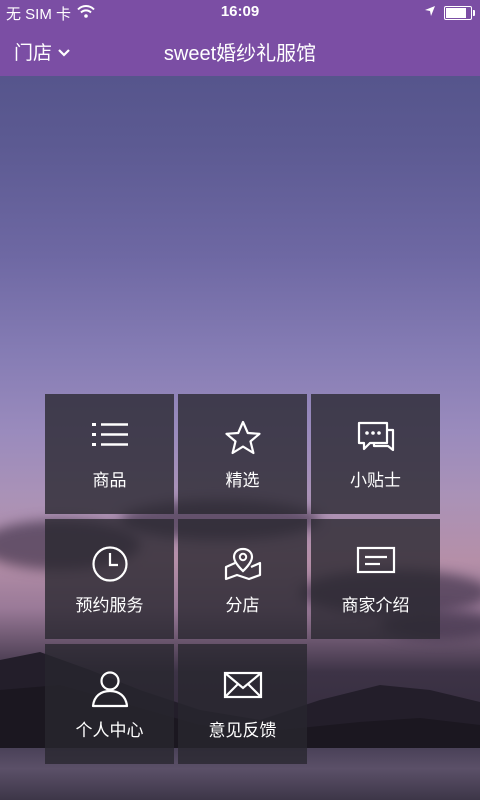 This screenshot has height=800, width=480. What do you see at coordinates (109, 440) in the screenshot?
I see `list-icon` at bounding box center [109, 440].